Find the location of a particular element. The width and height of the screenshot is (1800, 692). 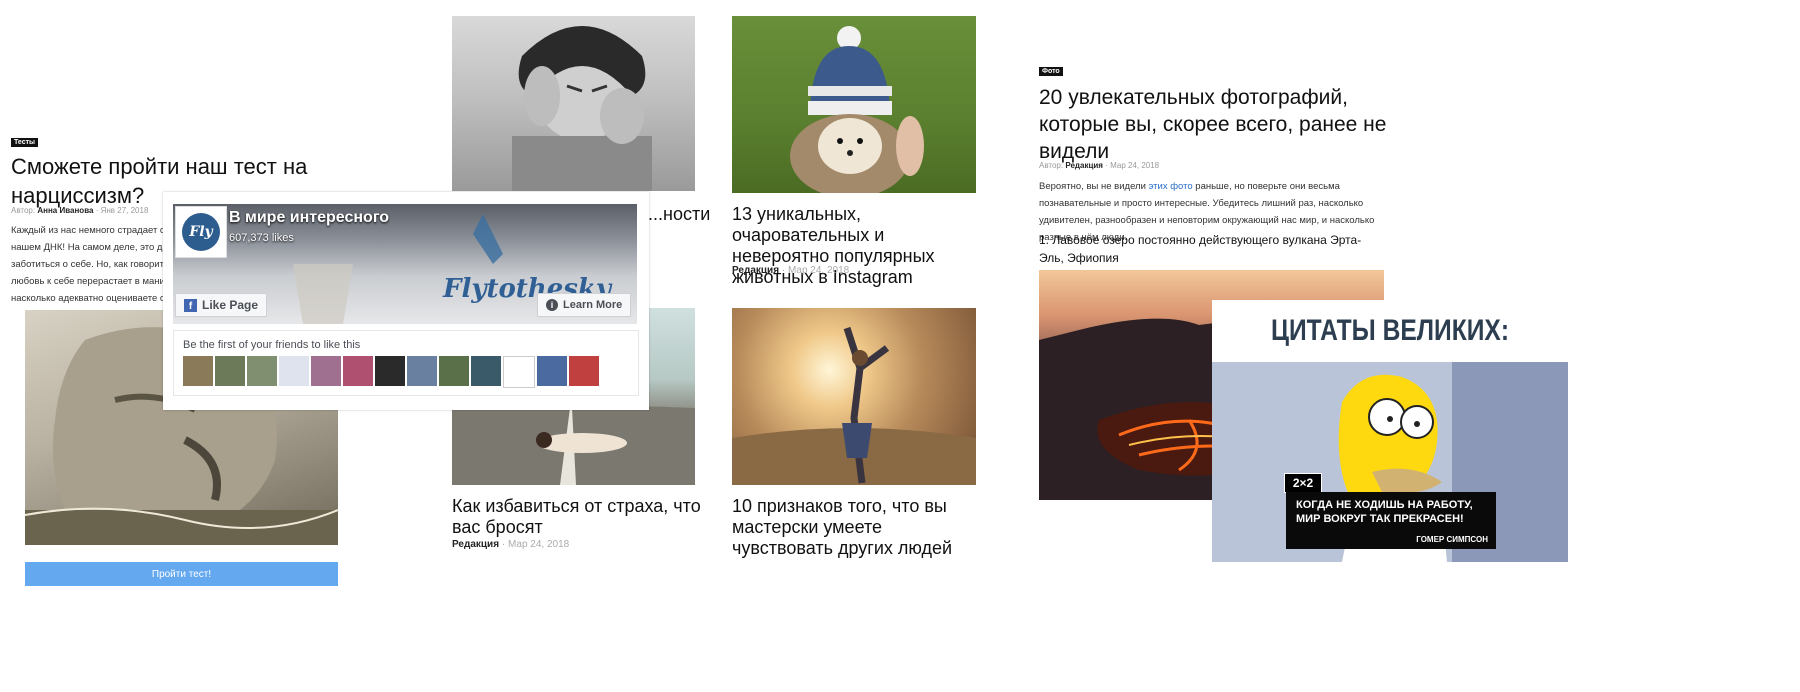

take-test-button: Пройти тест! is located at coordinates (181, 574).